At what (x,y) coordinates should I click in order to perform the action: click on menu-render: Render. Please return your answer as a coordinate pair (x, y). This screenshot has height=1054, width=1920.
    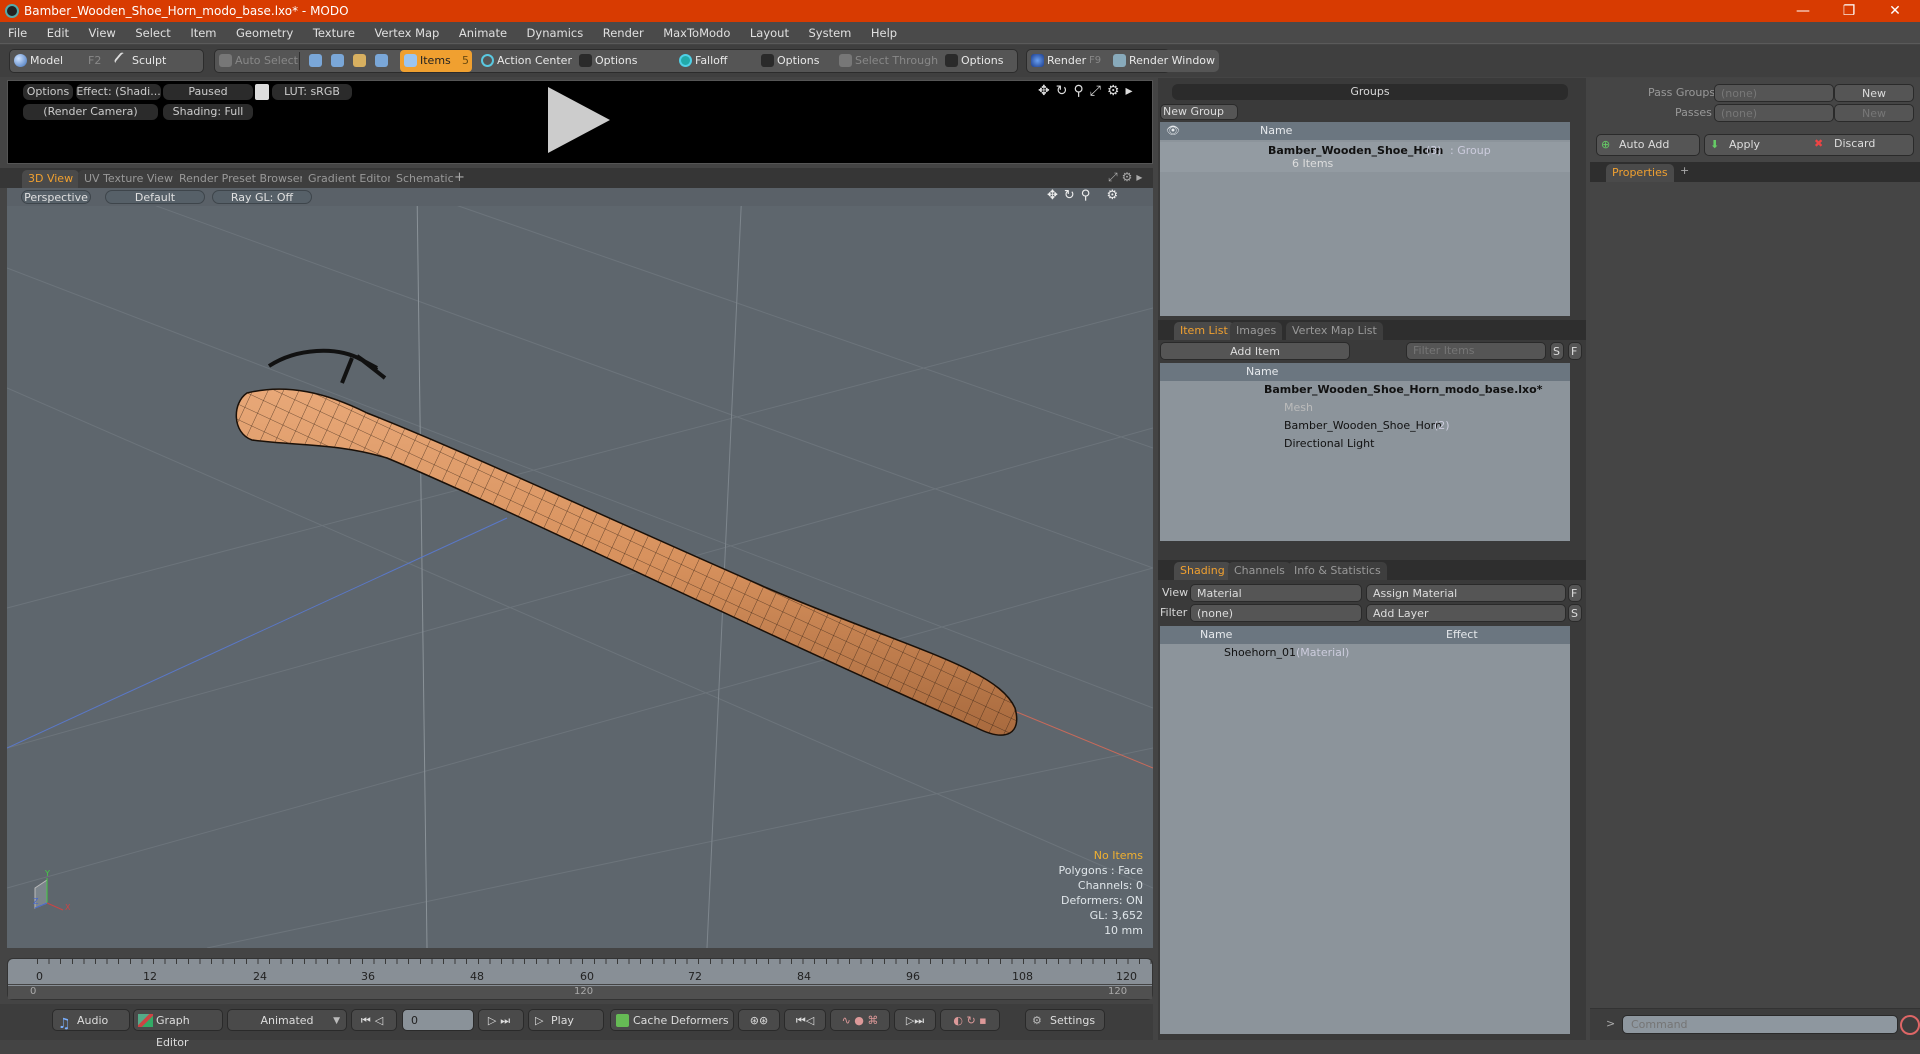
    Looking at the image, I should click on (623, 33).